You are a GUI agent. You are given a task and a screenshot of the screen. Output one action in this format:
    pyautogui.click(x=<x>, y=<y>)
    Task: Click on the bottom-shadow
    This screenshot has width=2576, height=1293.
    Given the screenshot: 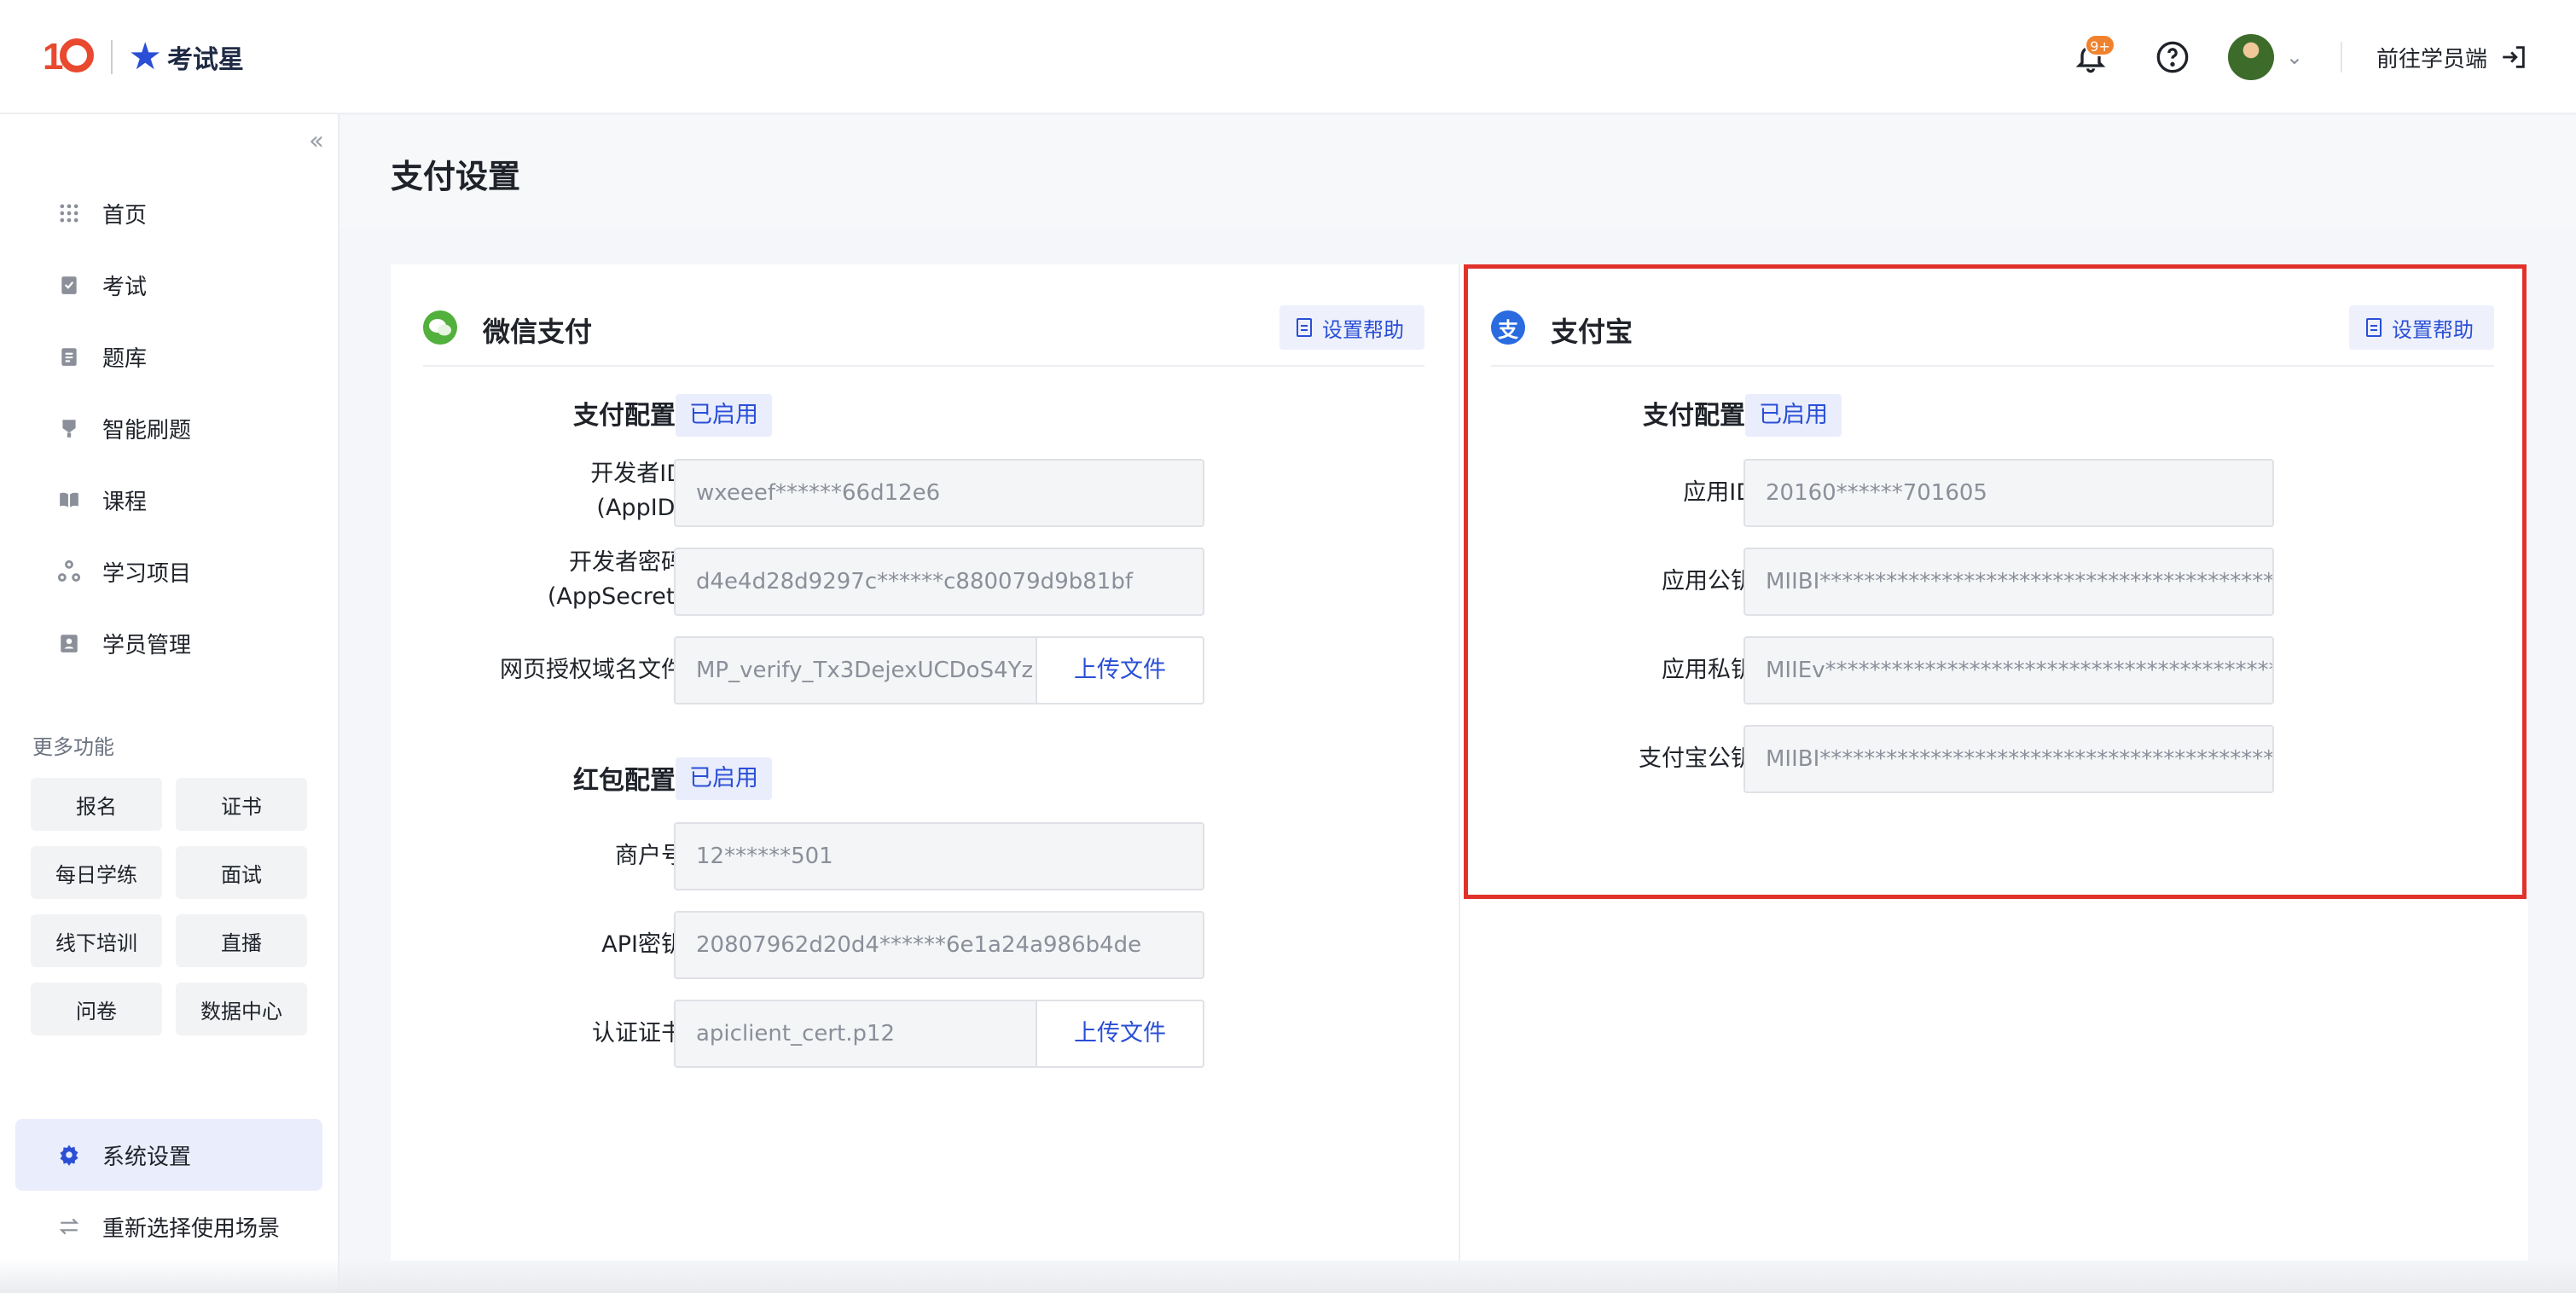 What is the action you would take?
    pyautogui.click(x=1288, y=1276)
    